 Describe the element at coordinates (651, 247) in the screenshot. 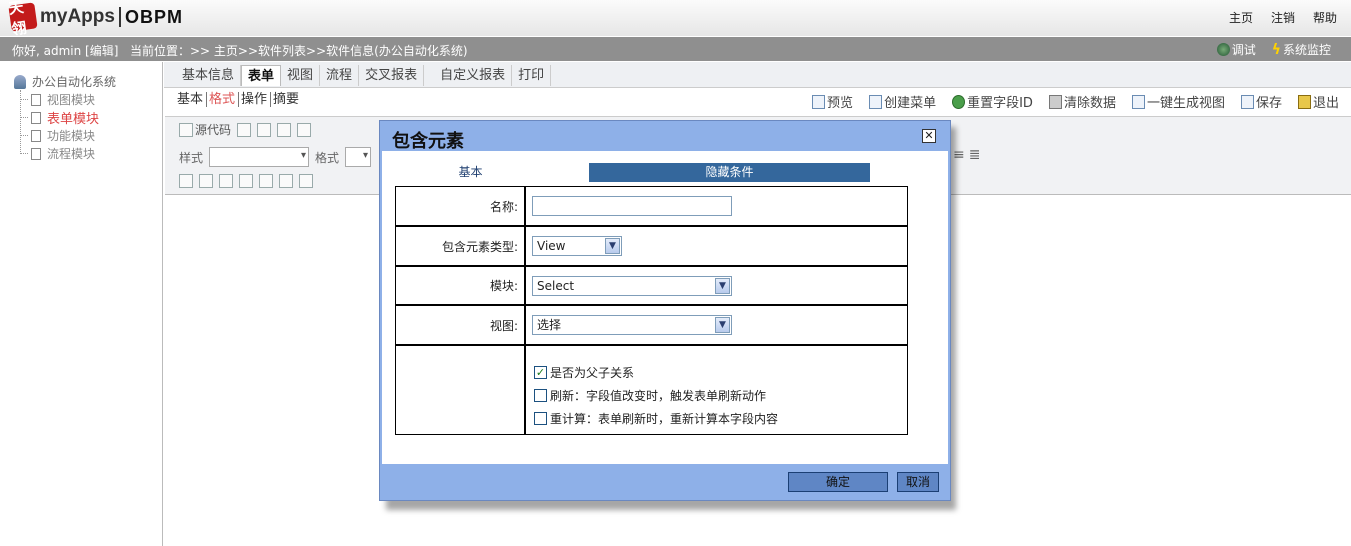

I see `type-row: 包含元素类型: View ▼` at that location.